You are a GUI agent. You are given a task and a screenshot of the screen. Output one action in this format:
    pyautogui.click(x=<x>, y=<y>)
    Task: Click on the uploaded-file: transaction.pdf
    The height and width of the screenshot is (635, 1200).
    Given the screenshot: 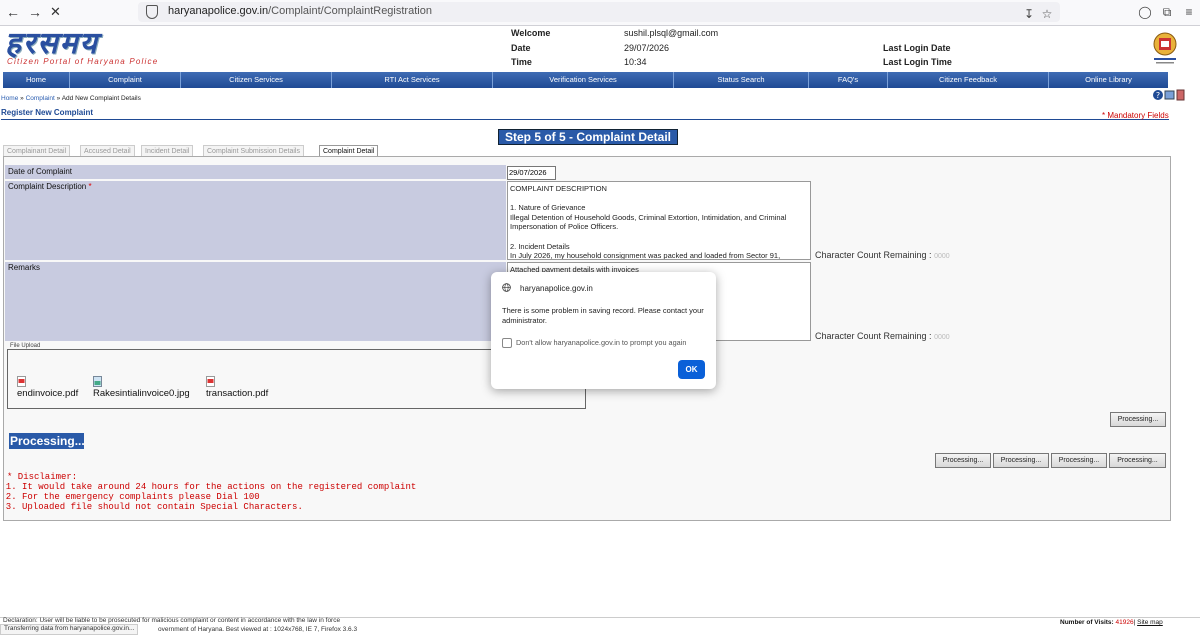 What is the action you would take?
    pyautogui.click(x=237, y=387)
    